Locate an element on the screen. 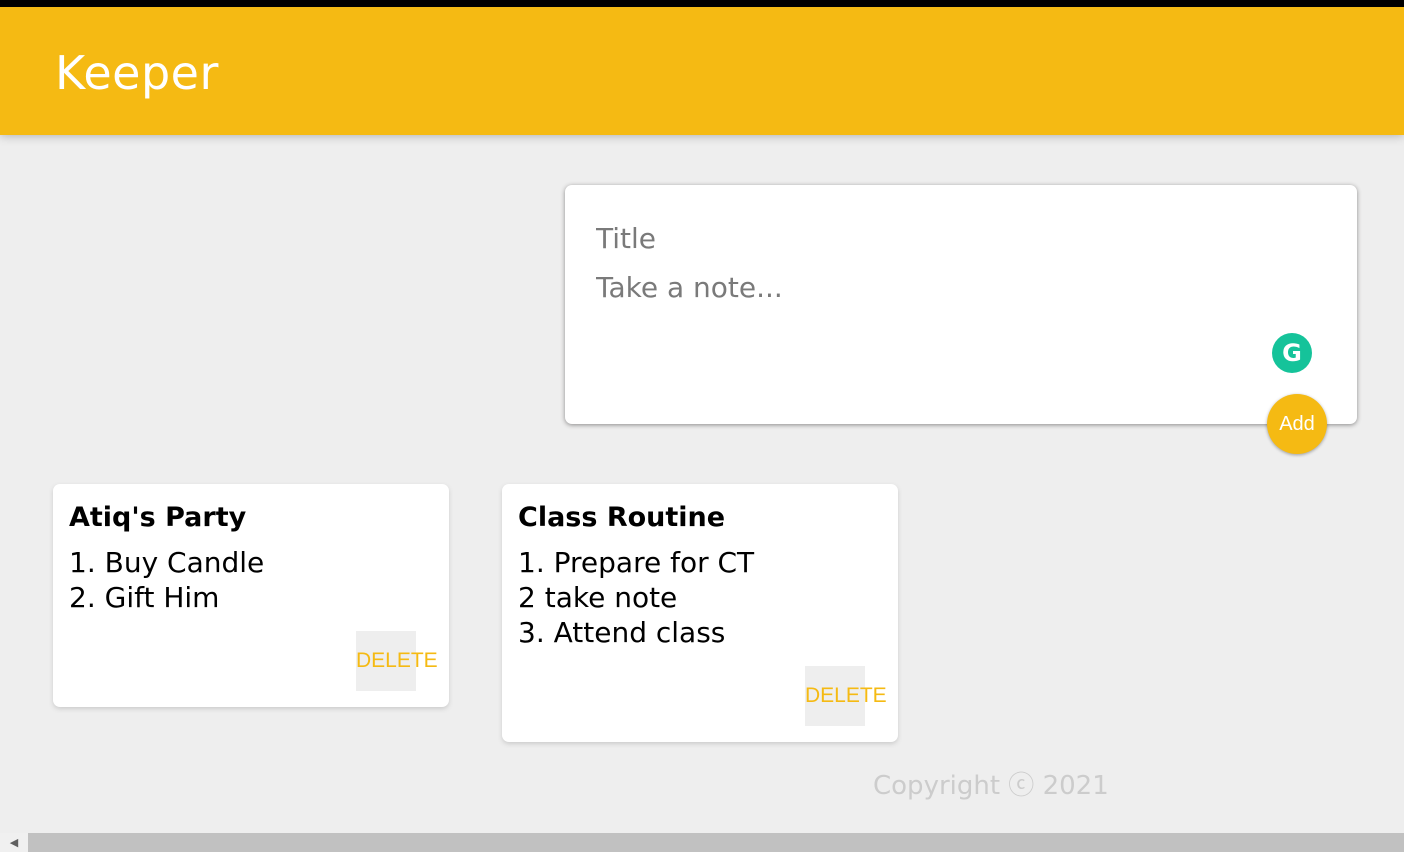 This screenshot has width=1404, height=852. note-title-input is located at coordinates (946, 238).